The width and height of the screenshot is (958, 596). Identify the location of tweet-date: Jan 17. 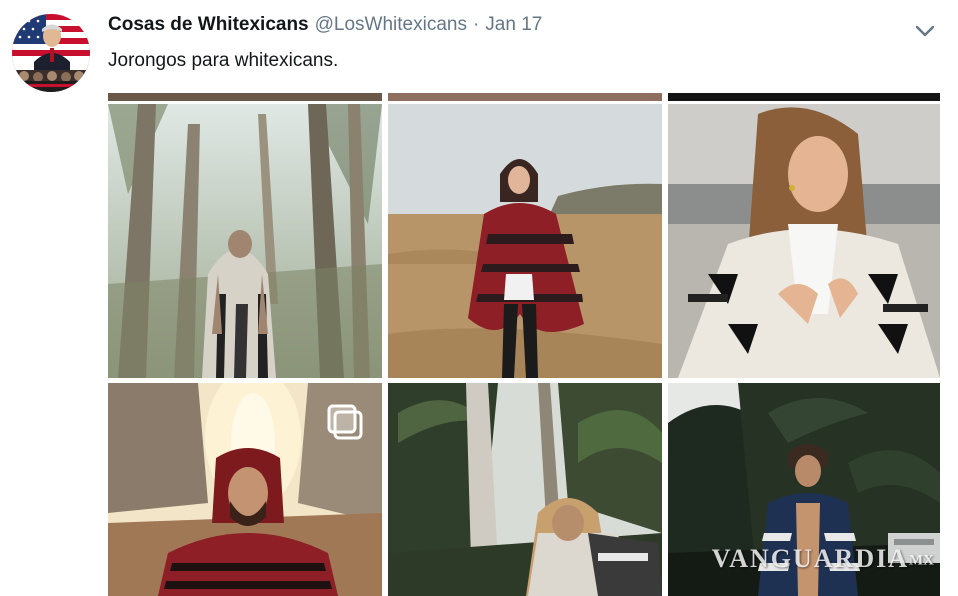
(513, 25).